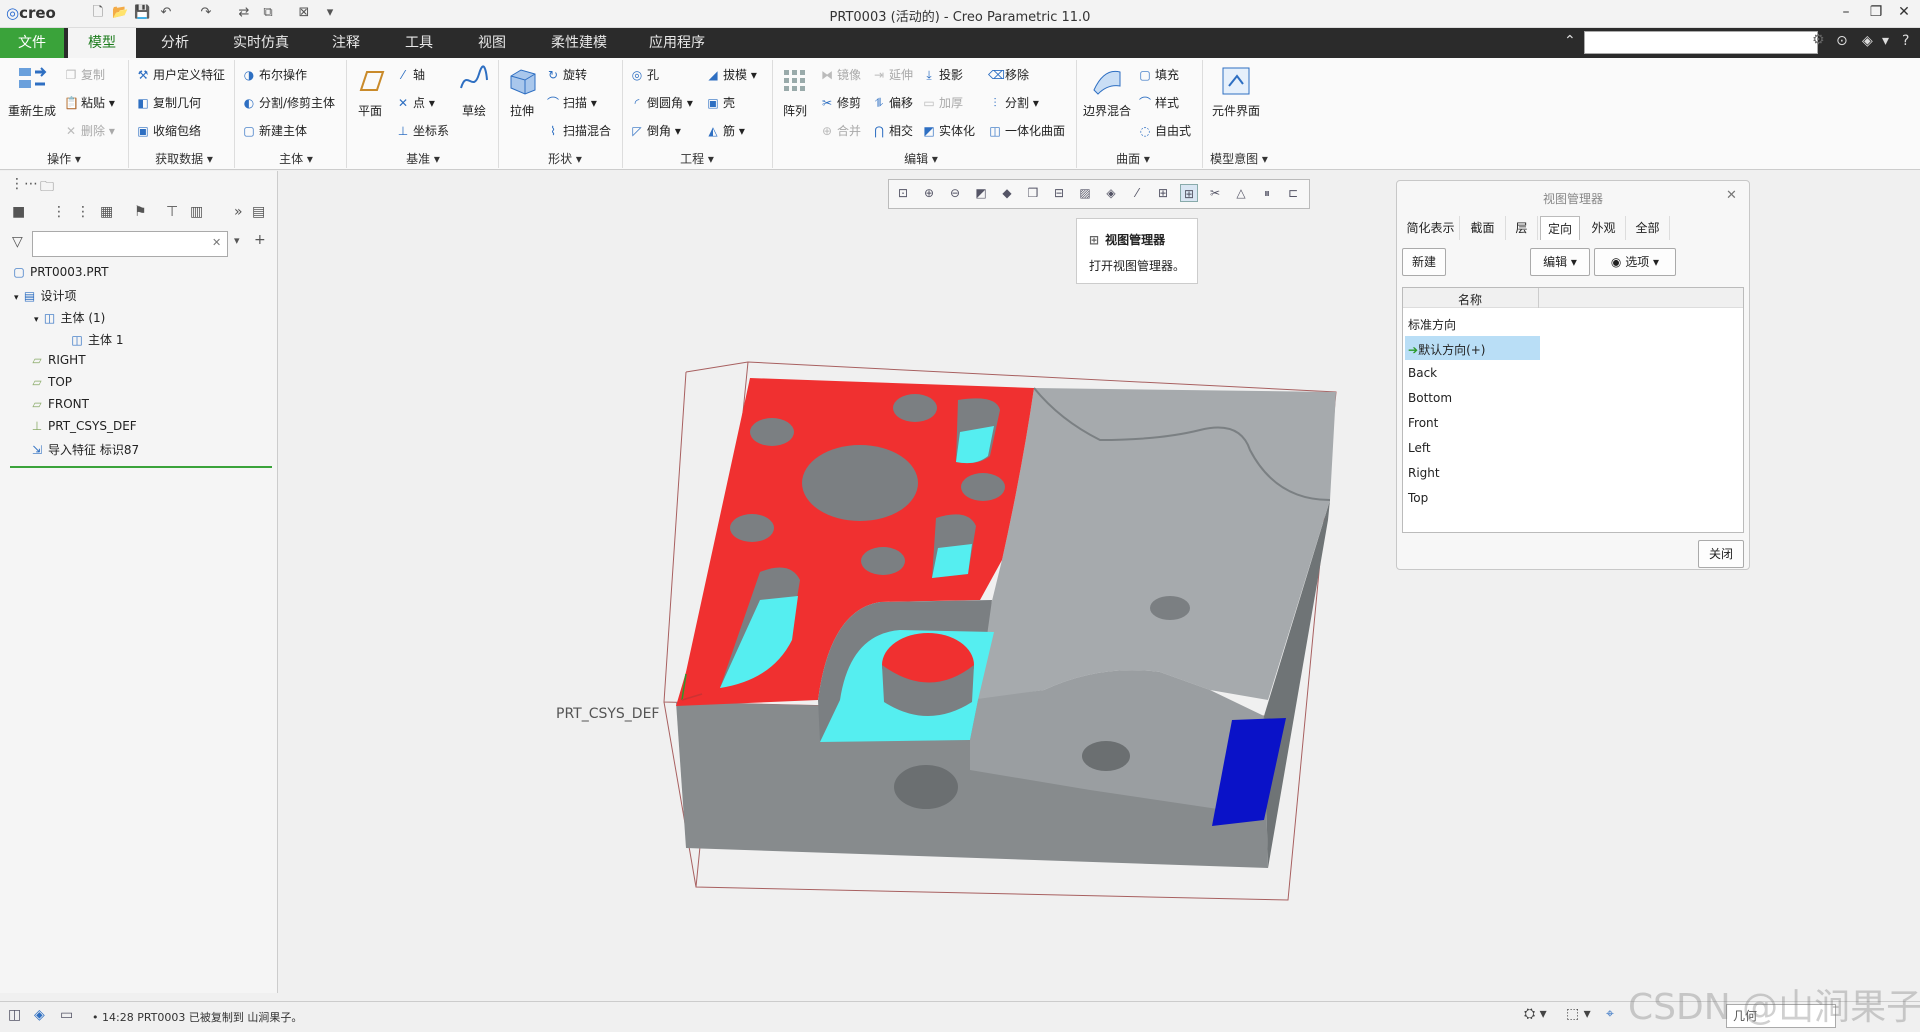  Describe the element at coordinates (1731, 195) in the screenshot. I see `close-icon: ✕` at that location.